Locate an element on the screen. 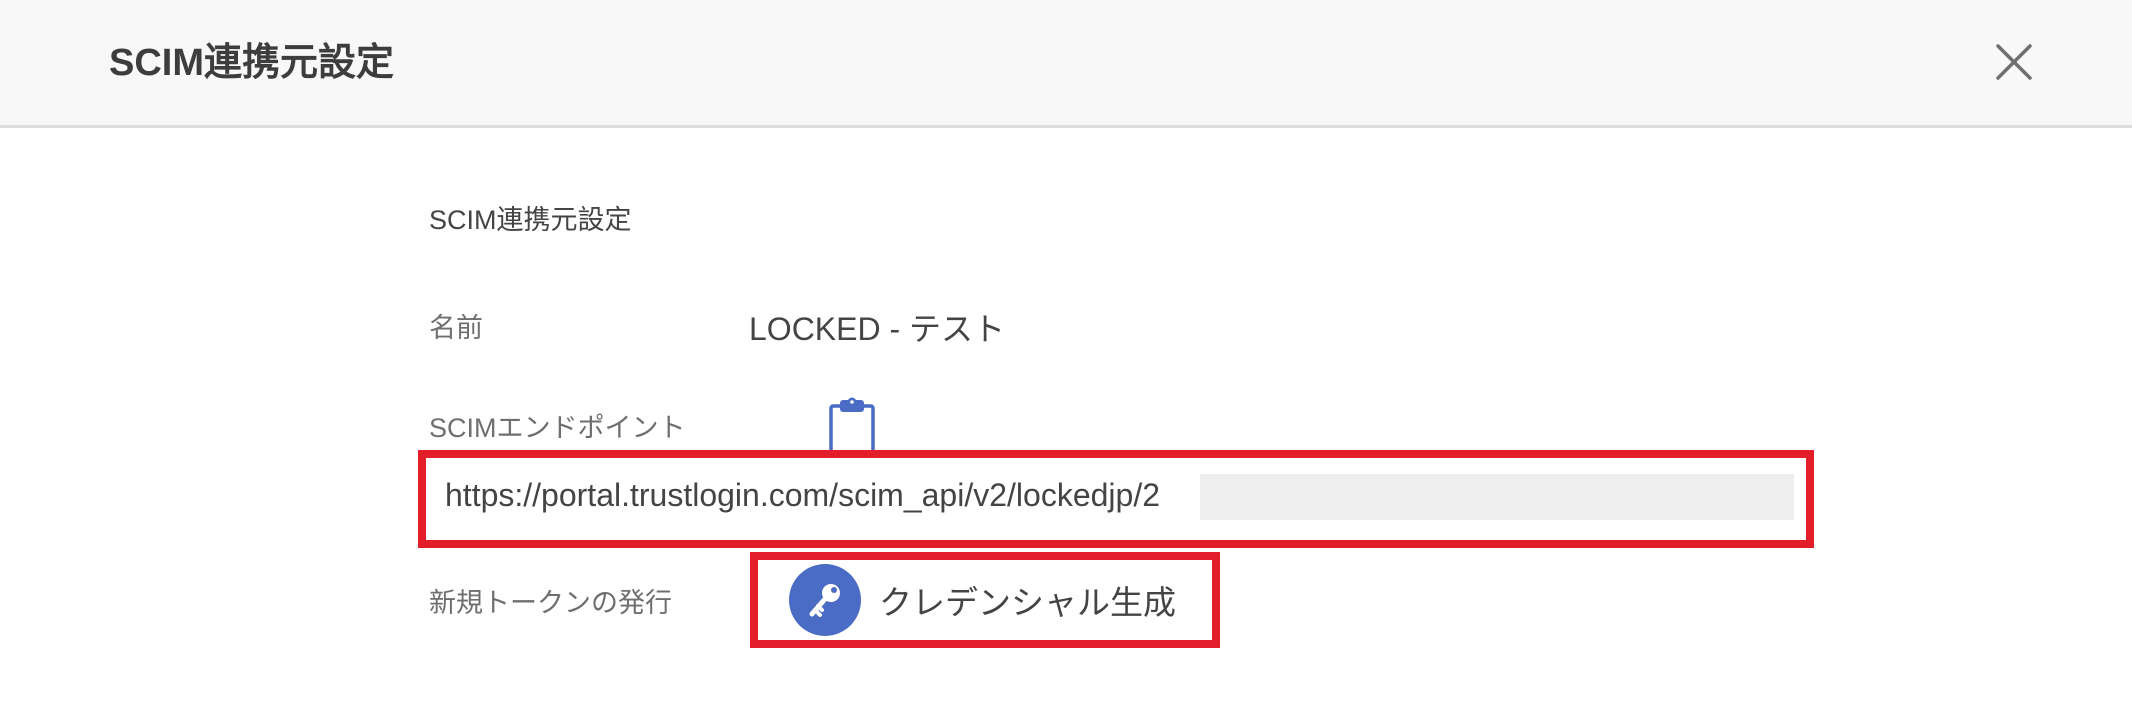  close-icon is located at coordinates (2014, 62).